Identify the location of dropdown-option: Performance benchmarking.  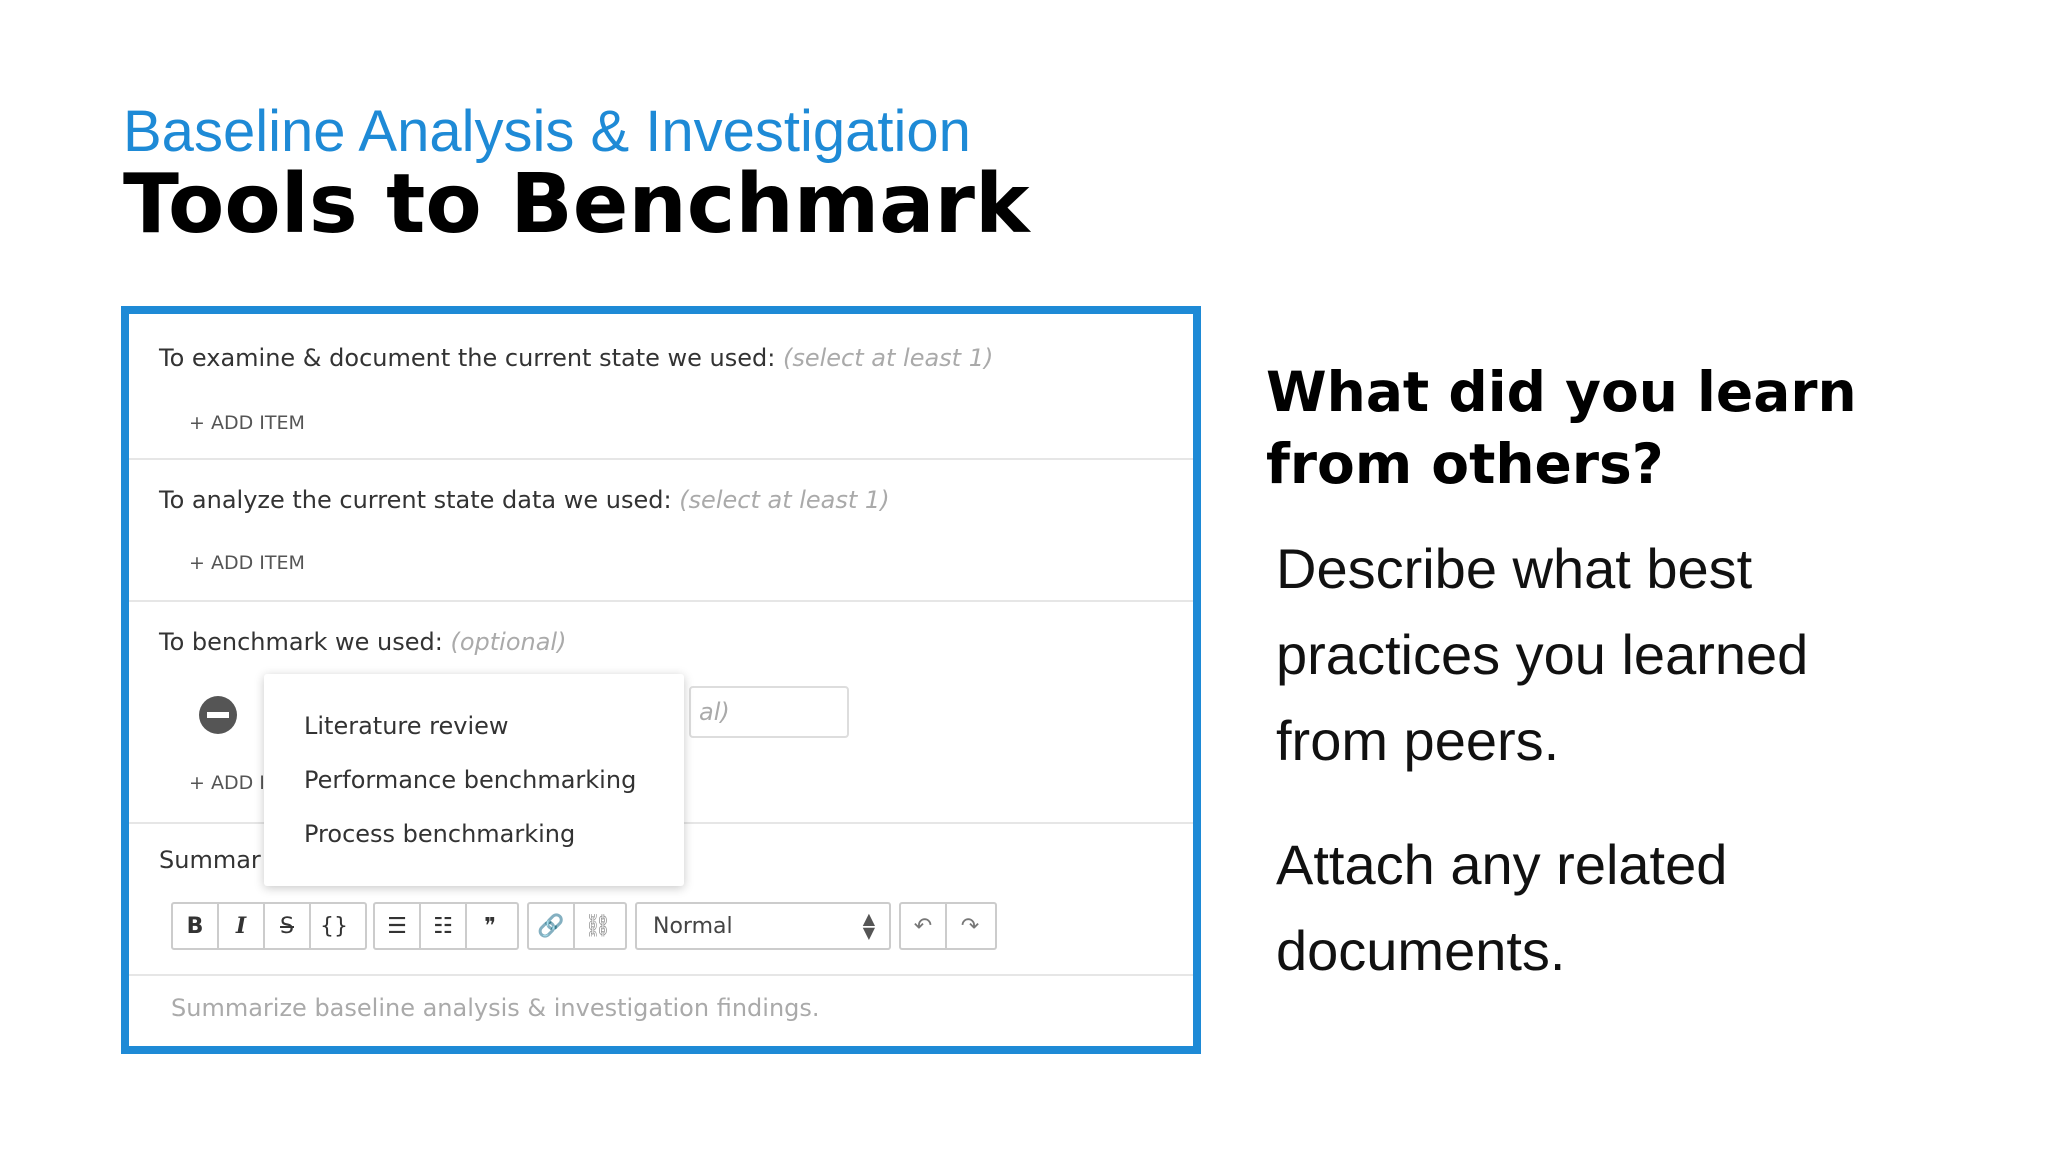
(470, 780).